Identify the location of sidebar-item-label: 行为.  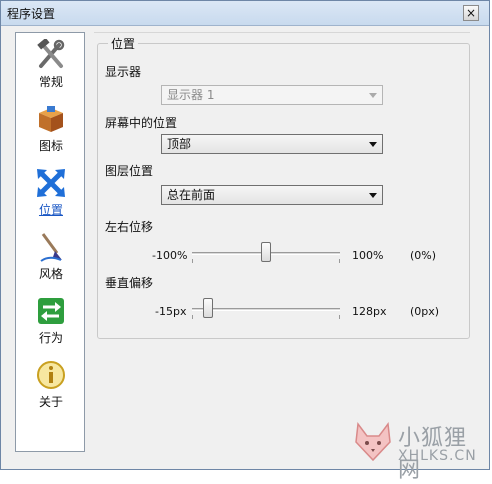
(50, 338).